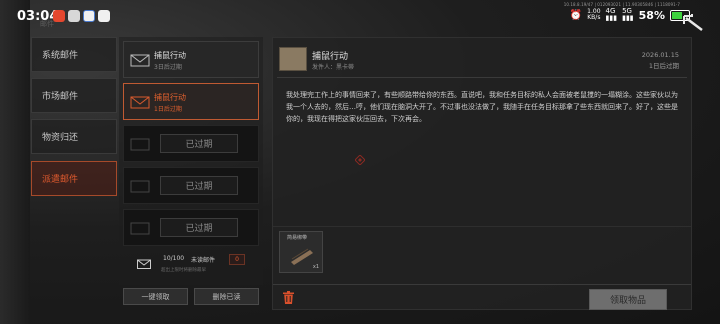 The height and width of the screenshot is (324, 720). I want to click on alarm-icon: ⏰, so click(576, 15).